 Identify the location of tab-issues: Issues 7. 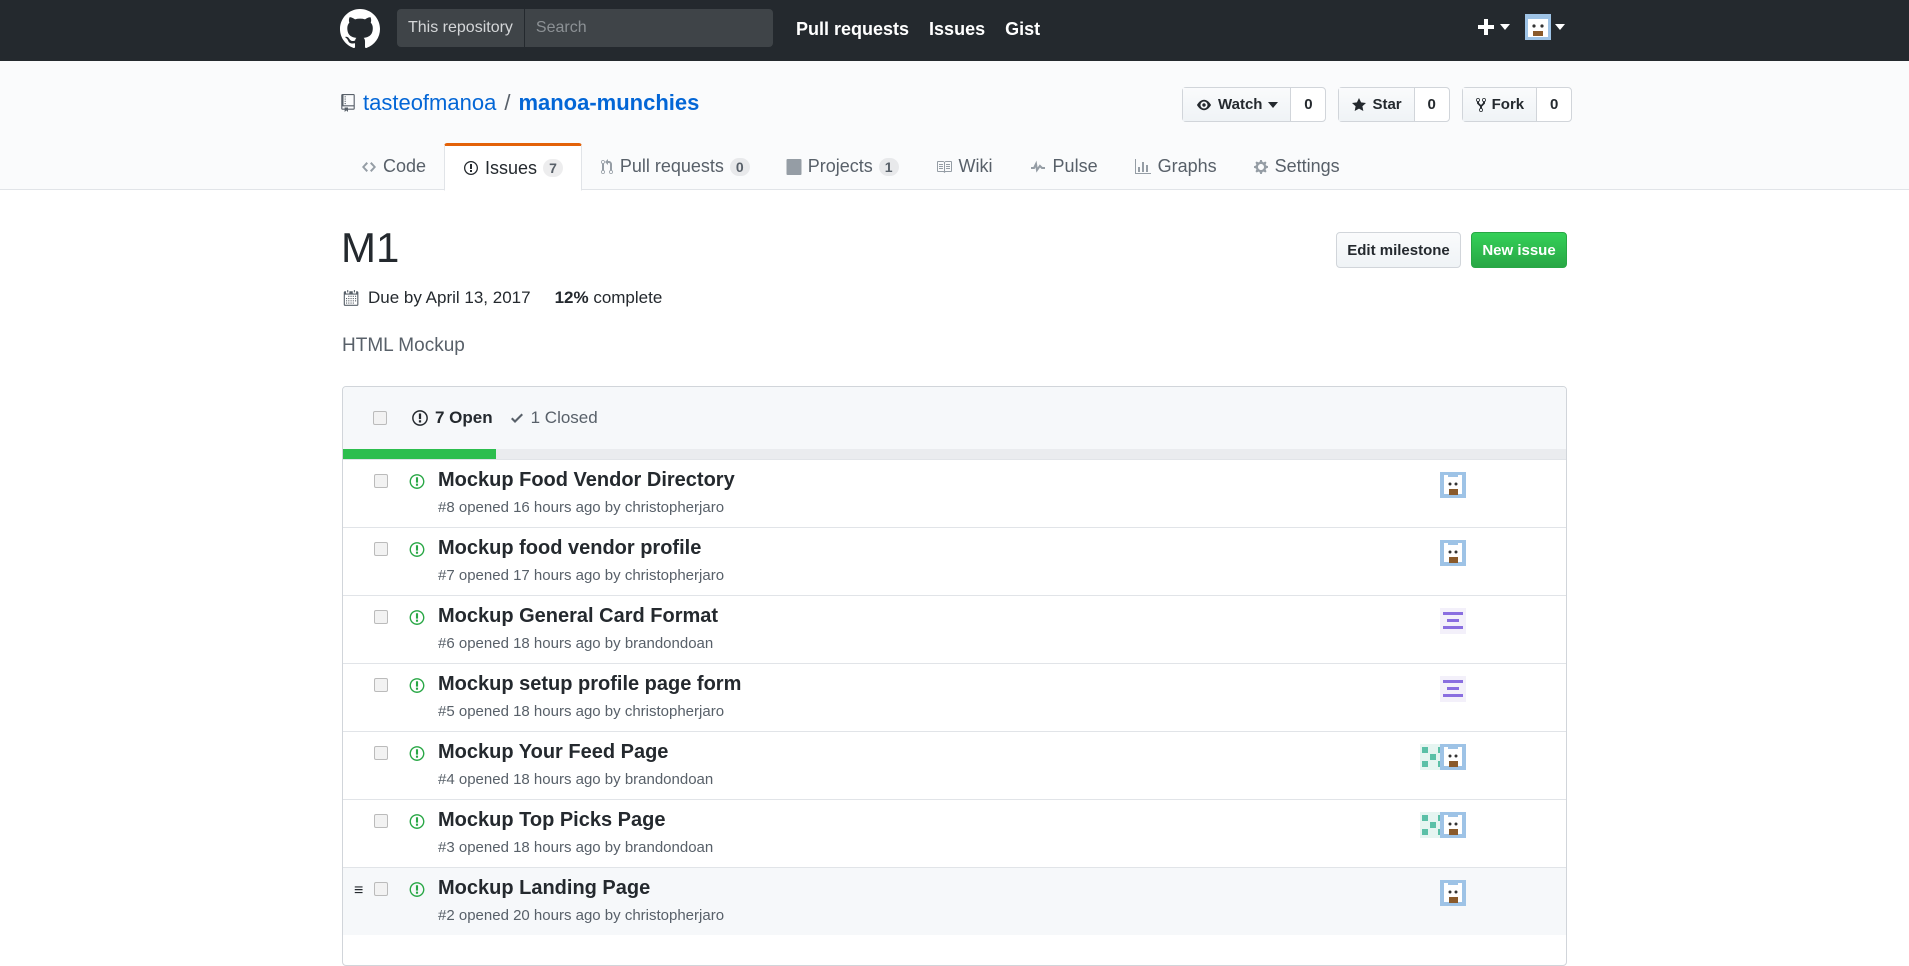
(513, 167).